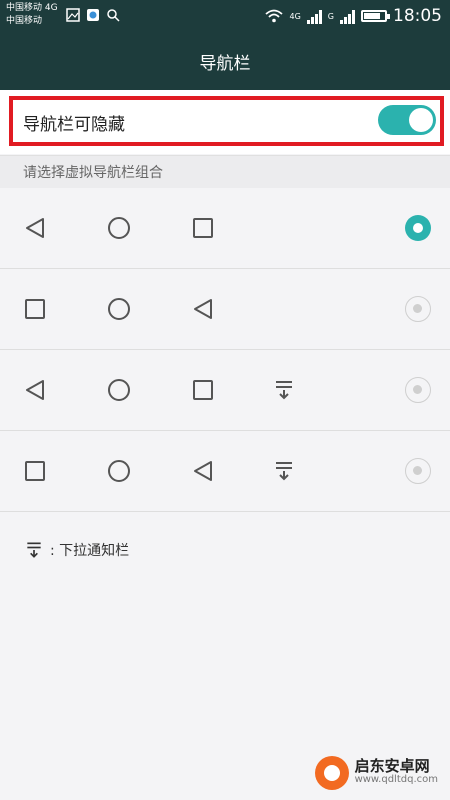 The height and width of the screenshot is (800, 450). I want to click on page-title: 导航栏, so click(225, 64).